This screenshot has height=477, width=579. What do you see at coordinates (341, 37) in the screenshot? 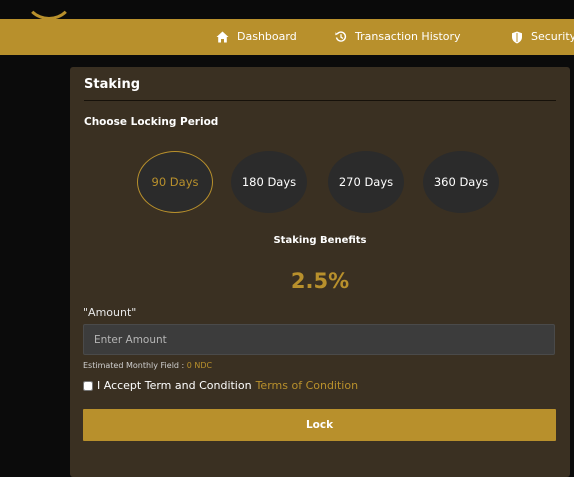
I see `history-icon` at bounding box center [341, 37].